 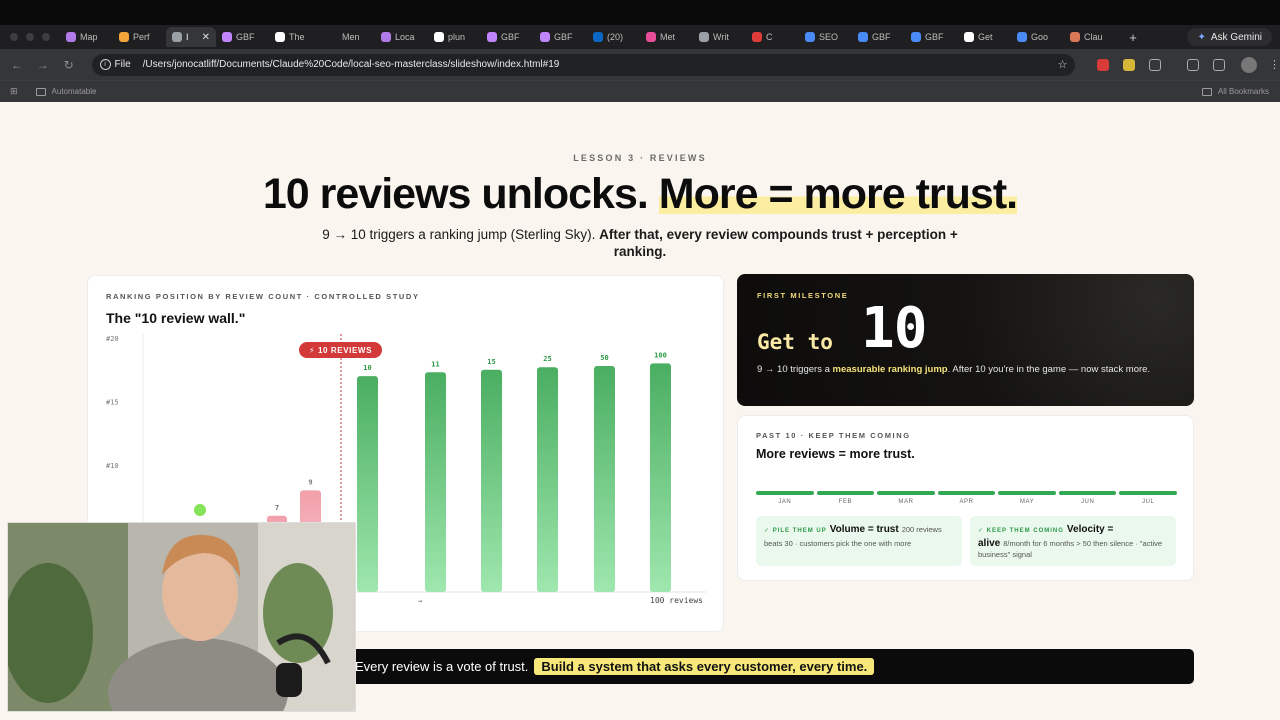 What do you see at coordinates (14, 91) in the screenshot?
I see `apps-grid-icon: ⊞` at bounding box center [14, 91].